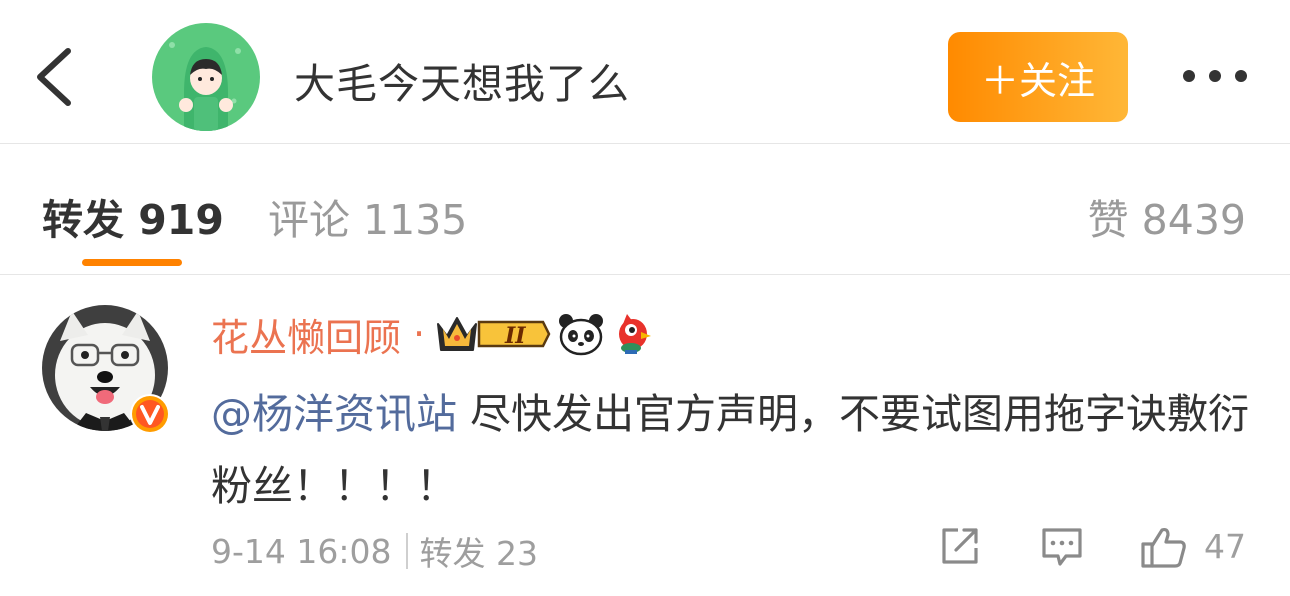  Describe the element at coordinates (581, 335) in the screenshot. I see `panda-icon` at that location.